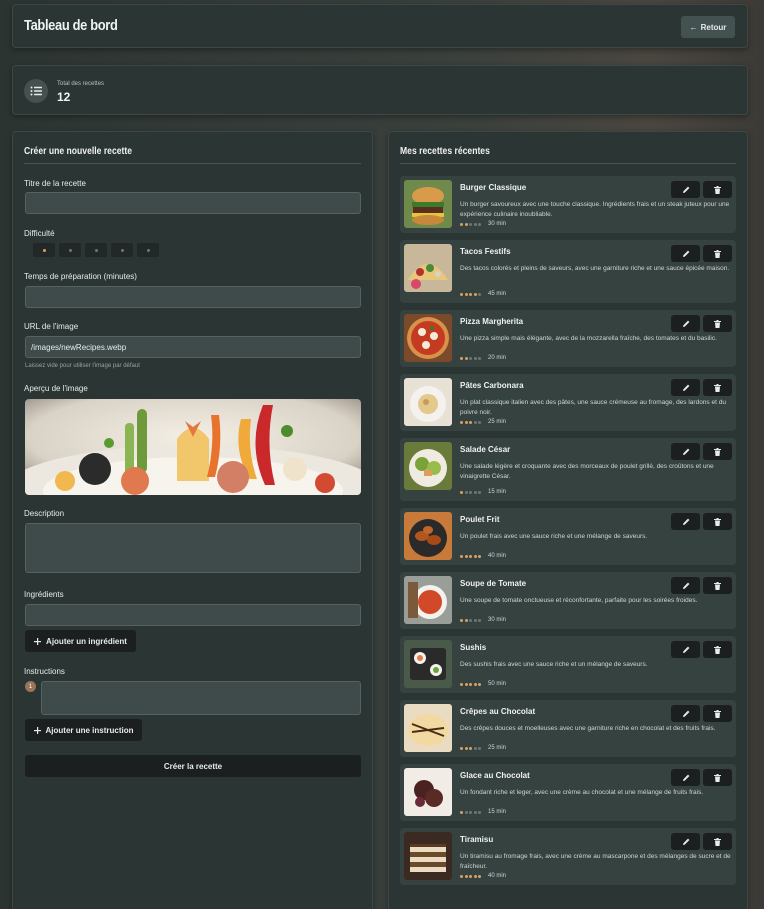  I want to click on page-title: Tableau de bord, so click(71, 25).